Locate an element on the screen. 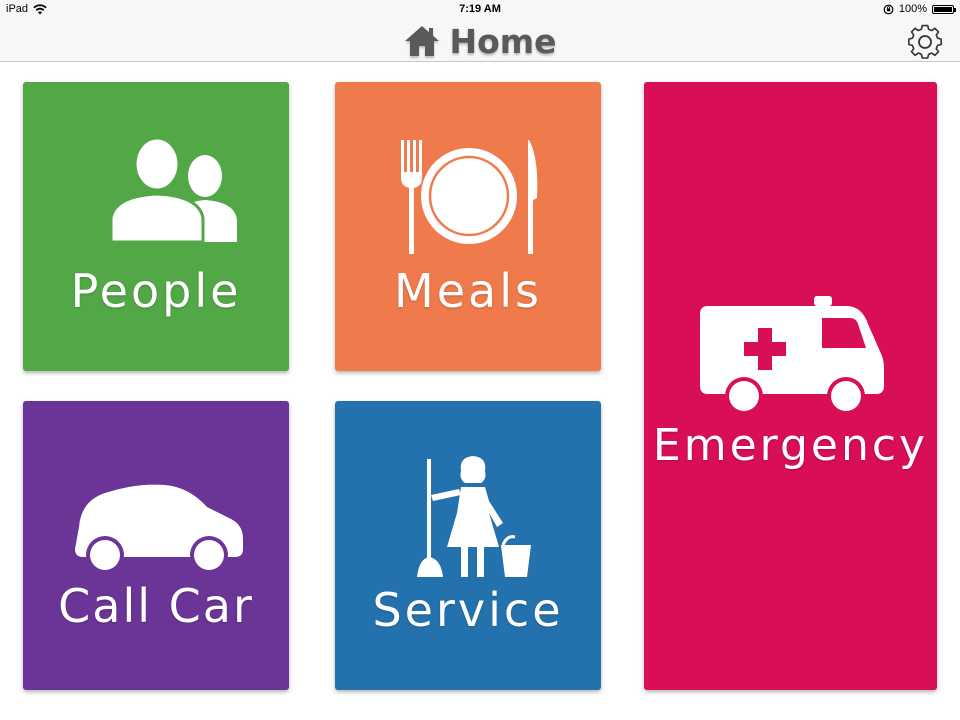  battery-fill is located at coordinates (943, 9).